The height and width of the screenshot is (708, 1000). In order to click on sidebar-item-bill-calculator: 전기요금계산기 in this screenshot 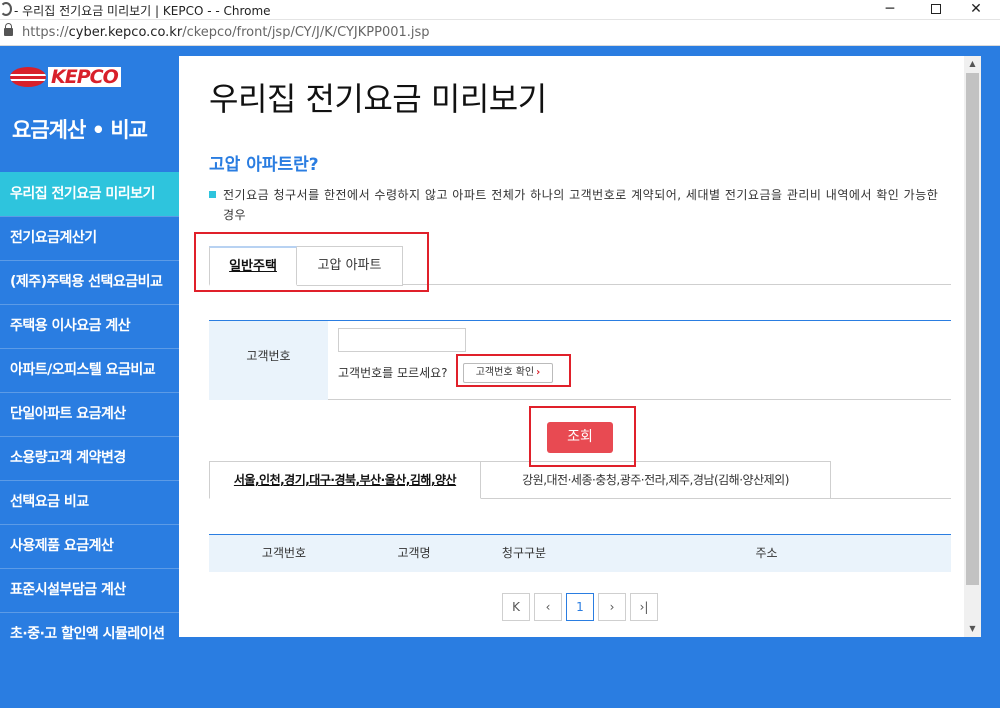, I will do `click(89, 238)`.